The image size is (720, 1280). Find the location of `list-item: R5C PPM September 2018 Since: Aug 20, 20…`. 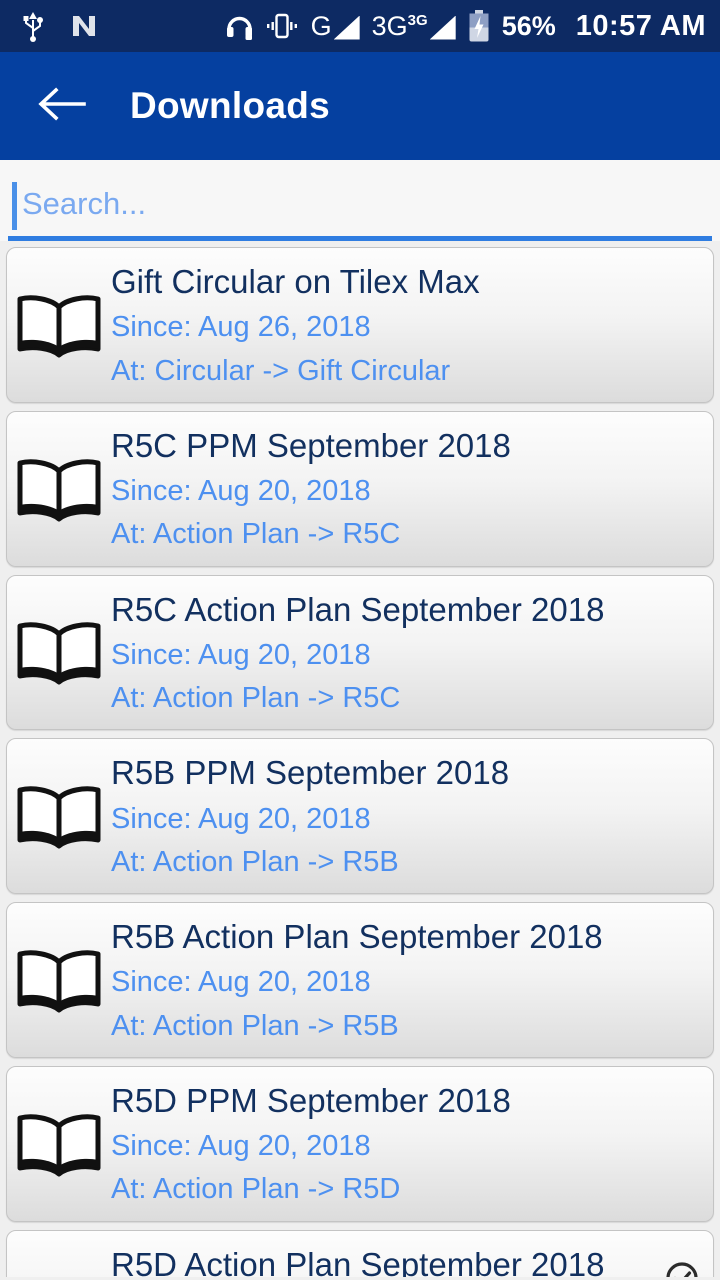

list-item: R5C PPM September 2018 Since: Aug 20, 20… is located at coordinates (360, 488).